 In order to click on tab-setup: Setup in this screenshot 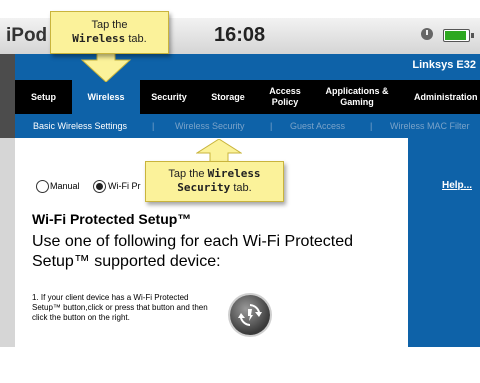, I will do `click(43, 97)`.